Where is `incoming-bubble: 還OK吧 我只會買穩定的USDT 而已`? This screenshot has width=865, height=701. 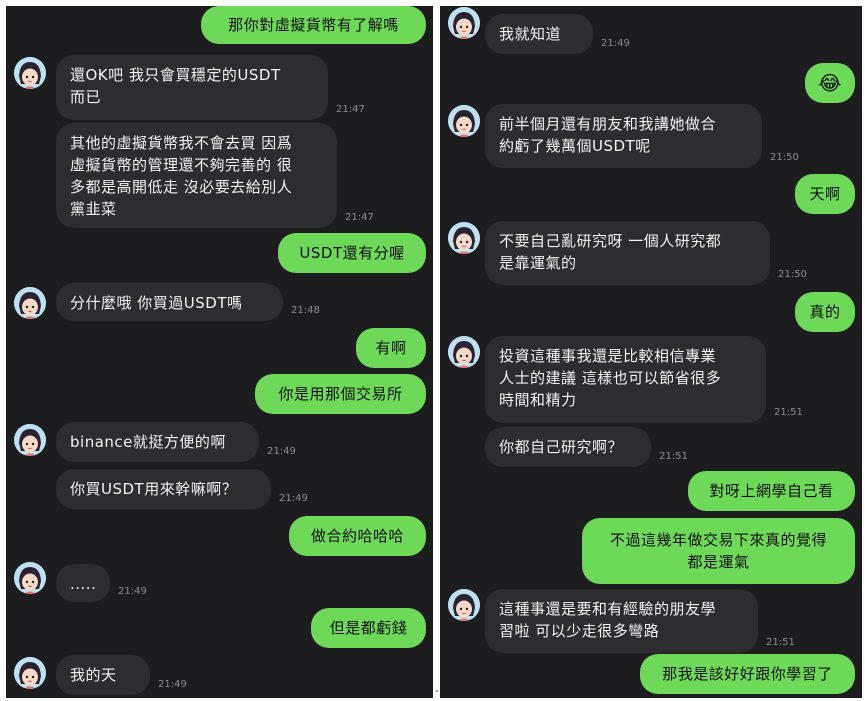
incoming-bubble: 還OK吧 我只會買穩定的USDT 而已 is located at coordinates (192, 87).